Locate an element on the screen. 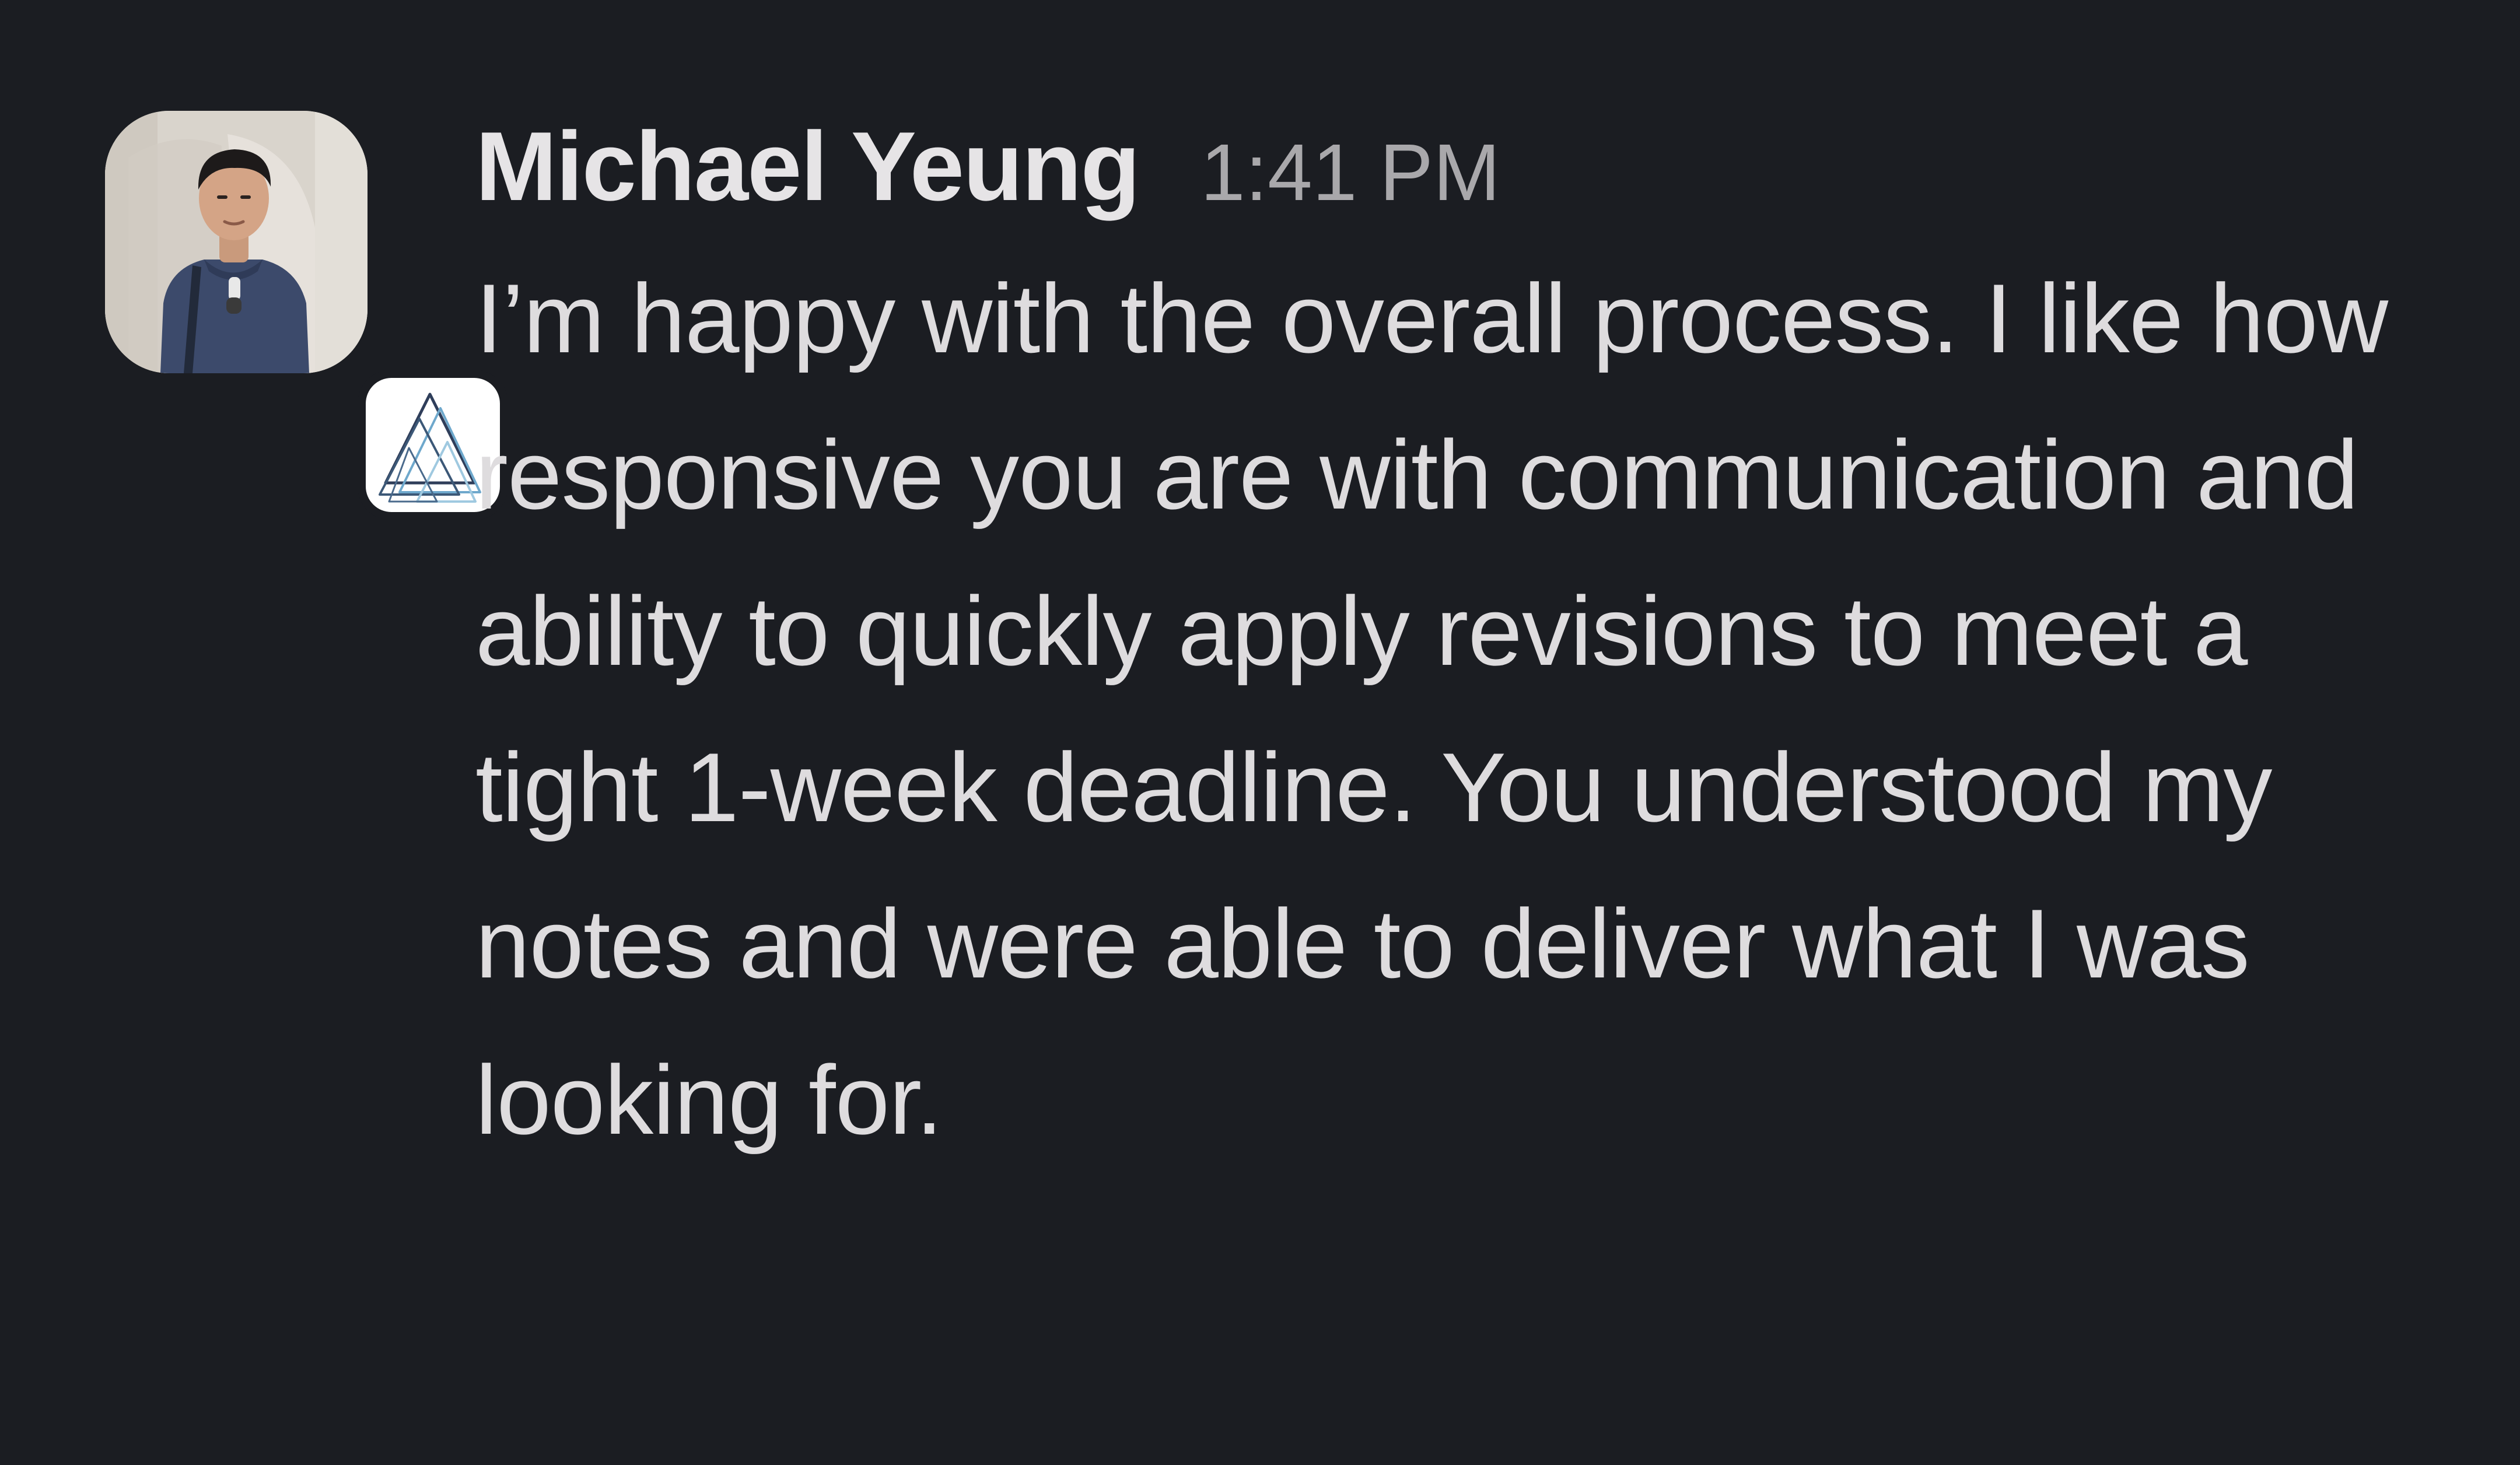  avatar is located at coordinates (236, 242).